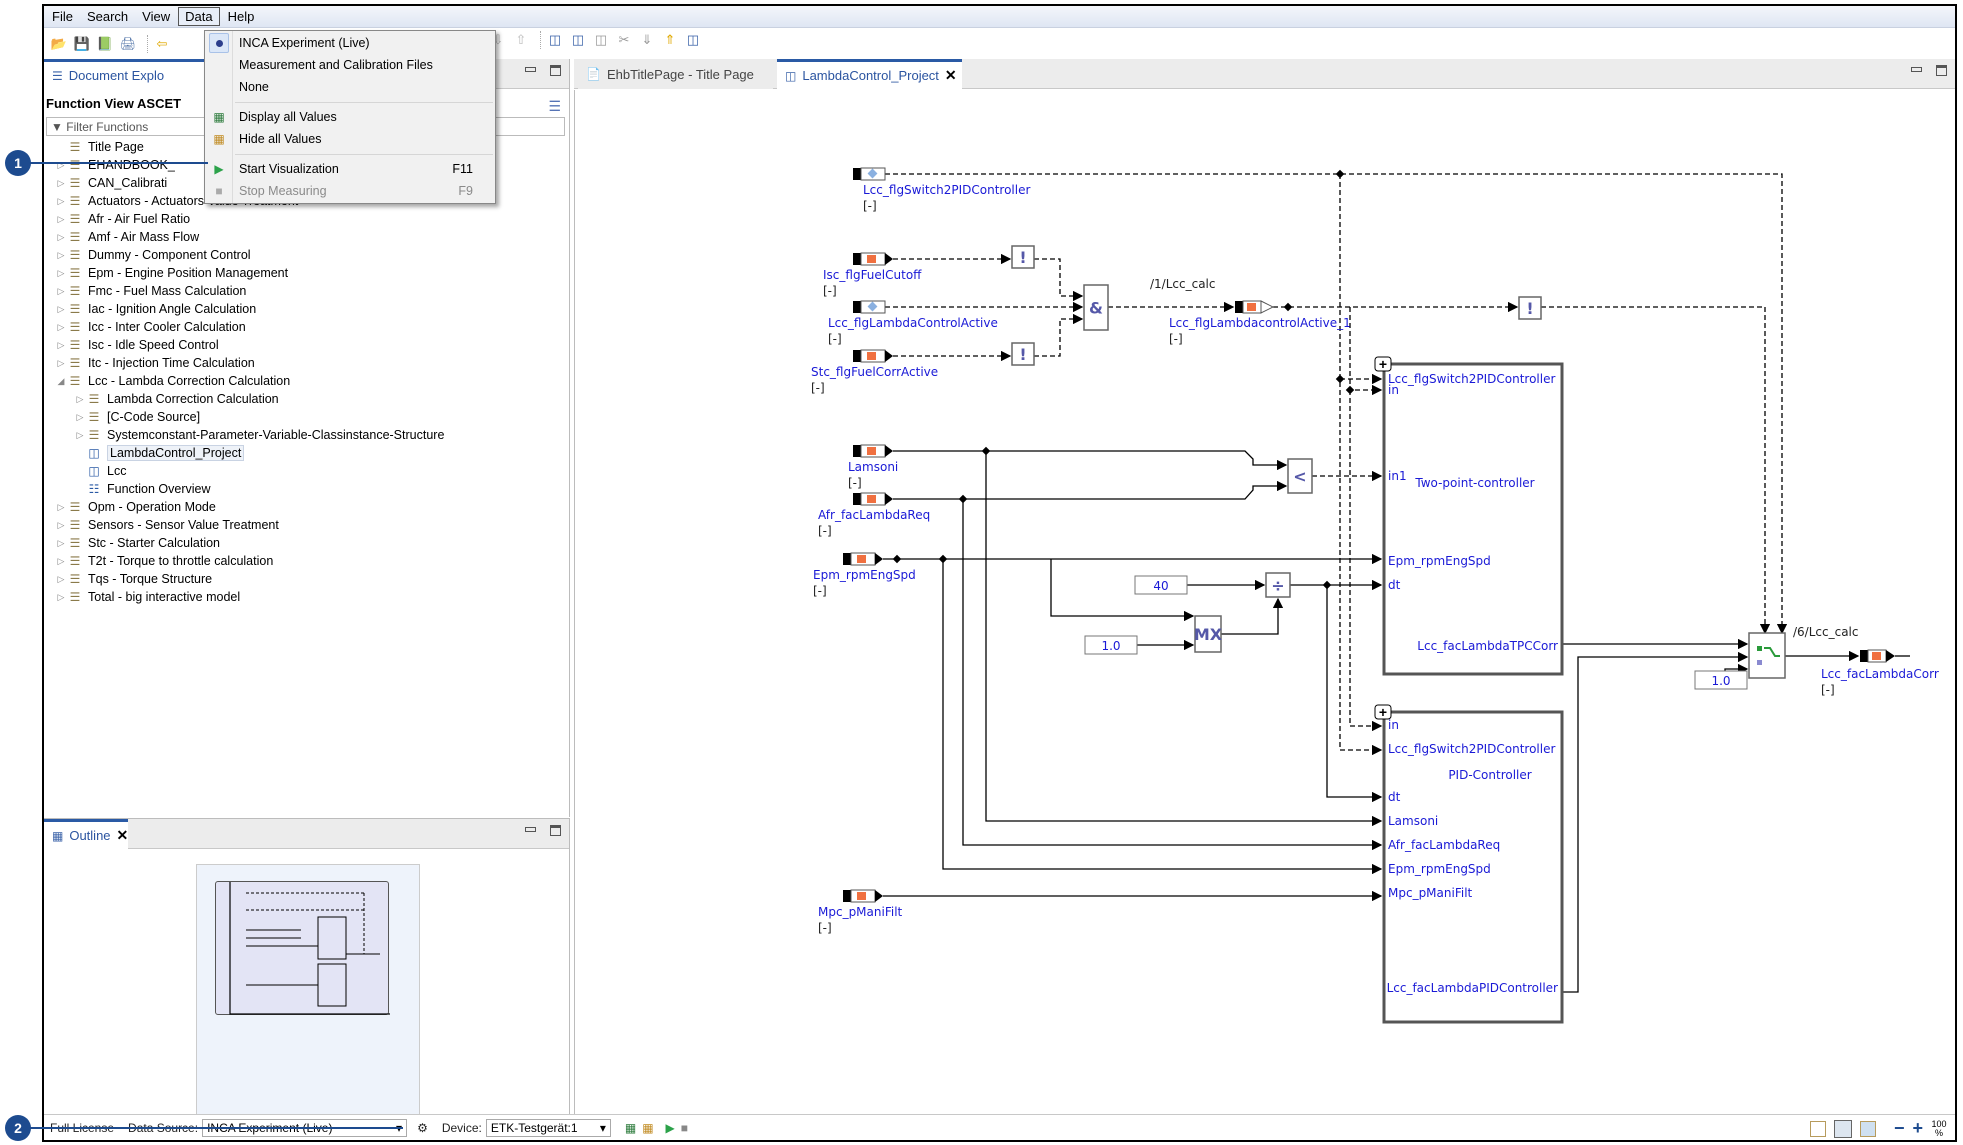  What do you see at coordinates (521, 40) in the screenshot?
I see `up-arrow-icon: ⇧` at bounding box center [521, 40].